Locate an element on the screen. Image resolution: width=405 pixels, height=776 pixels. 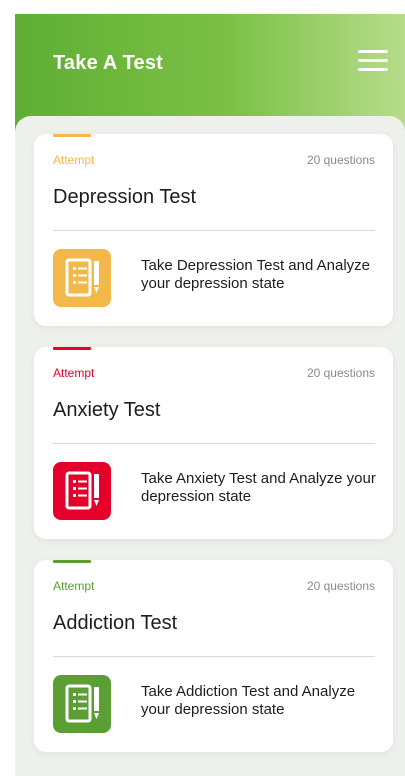
menu-line-middle is located at coordinates (373, 60).